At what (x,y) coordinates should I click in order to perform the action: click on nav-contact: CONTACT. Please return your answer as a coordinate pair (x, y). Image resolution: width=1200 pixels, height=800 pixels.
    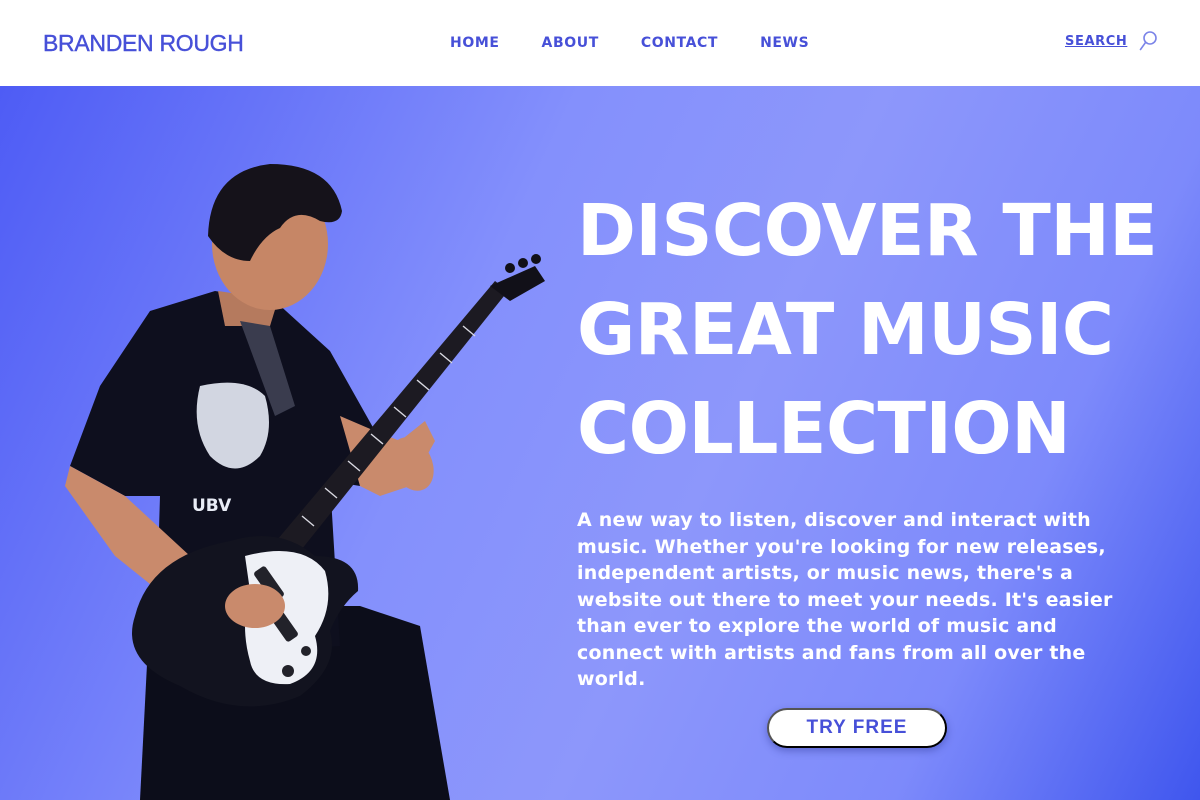
    Looking at the image, I should click on (679, 43).